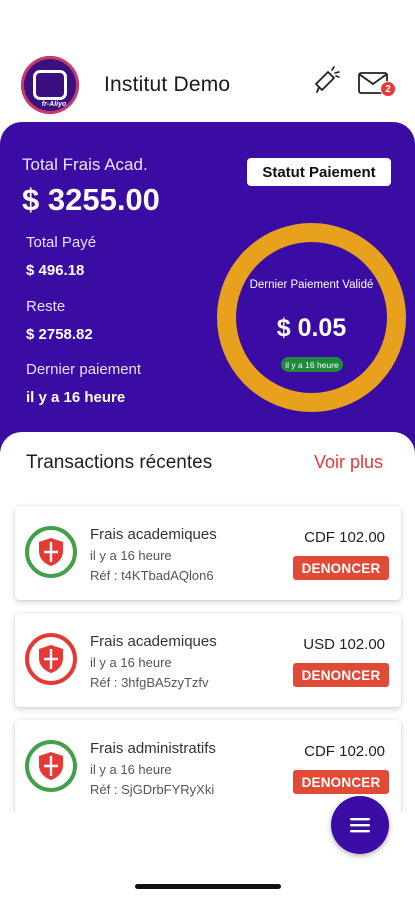  I want to click on institute-logo: fr-Aliyo, so click(50, 85).